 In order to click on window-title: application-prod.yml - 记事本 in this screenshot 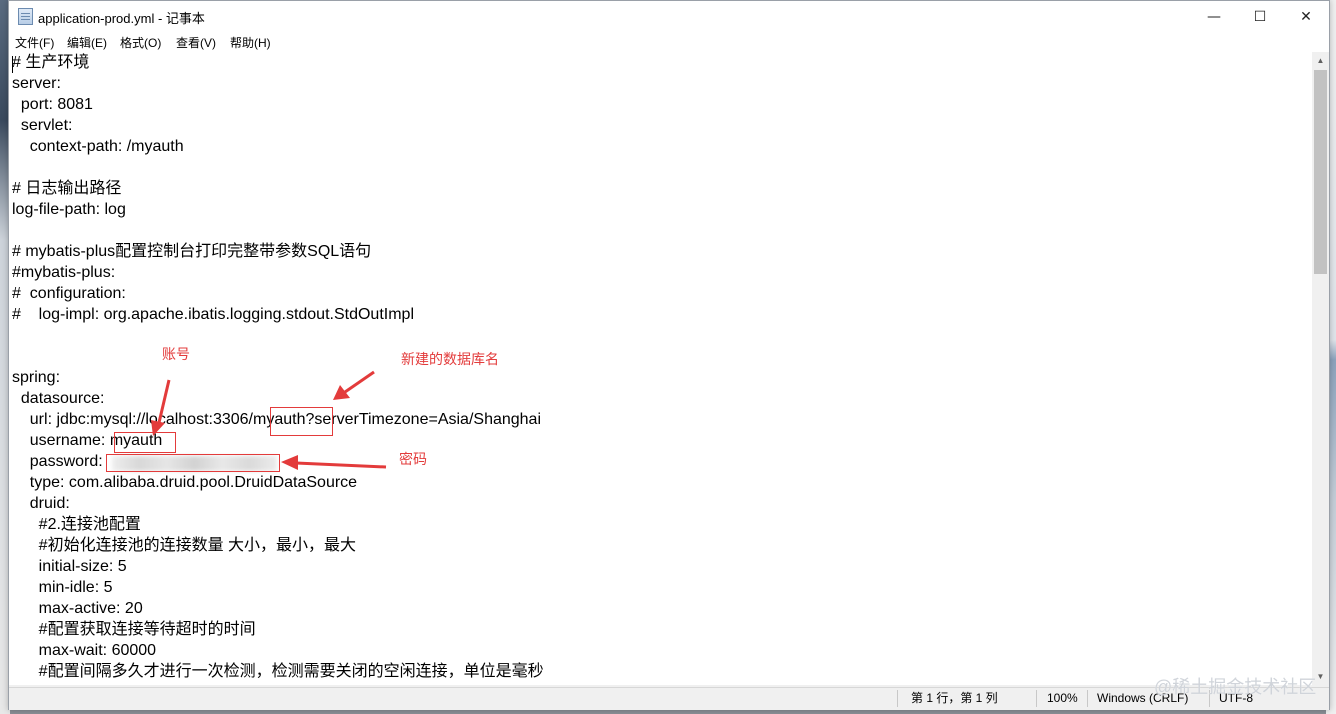, I will do `click(121, 18)`.